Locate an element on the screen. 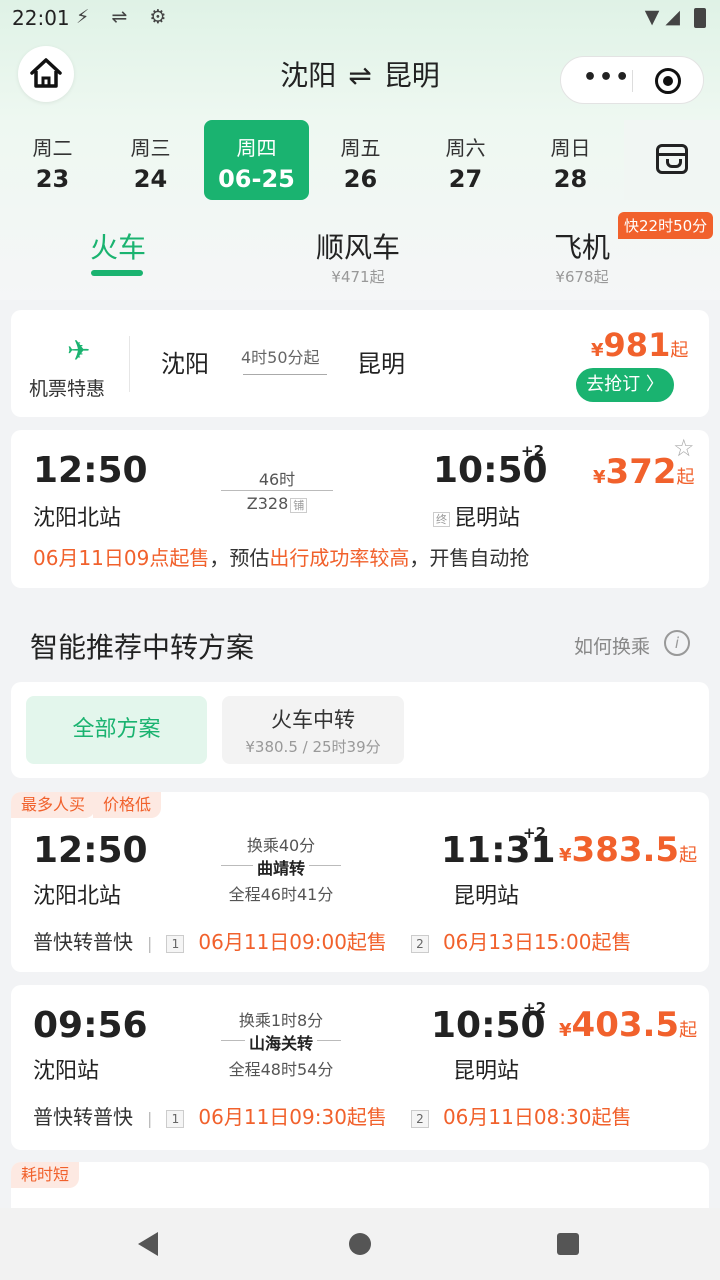 The height and width of the screenshot is (1280, 720). tab-label: 飞机 is located at coordinates (582, 247).